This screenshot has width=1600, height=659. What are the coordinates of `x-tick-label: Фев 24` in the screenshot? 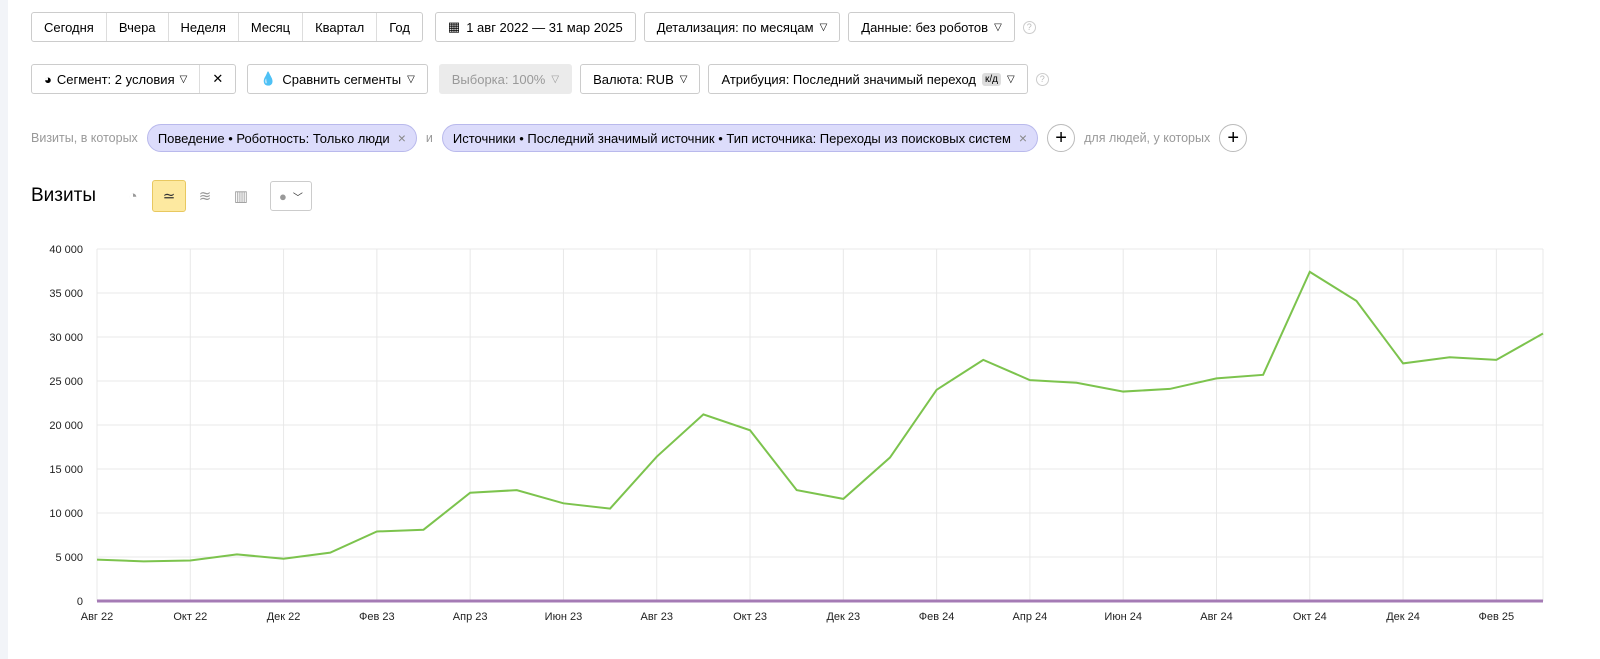 It's located at (937, 617).